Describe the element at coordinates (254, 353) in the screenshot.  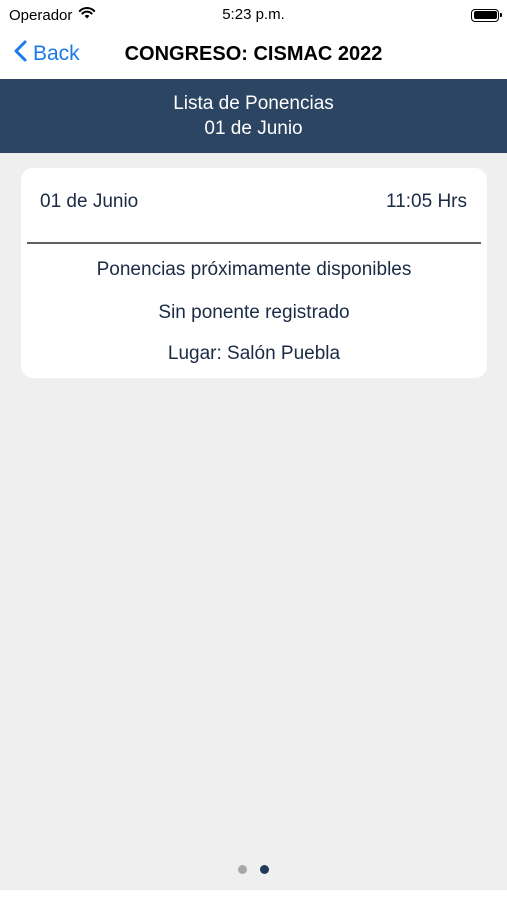
I see `session-location: Lugar: Salón Puebla` at that location.